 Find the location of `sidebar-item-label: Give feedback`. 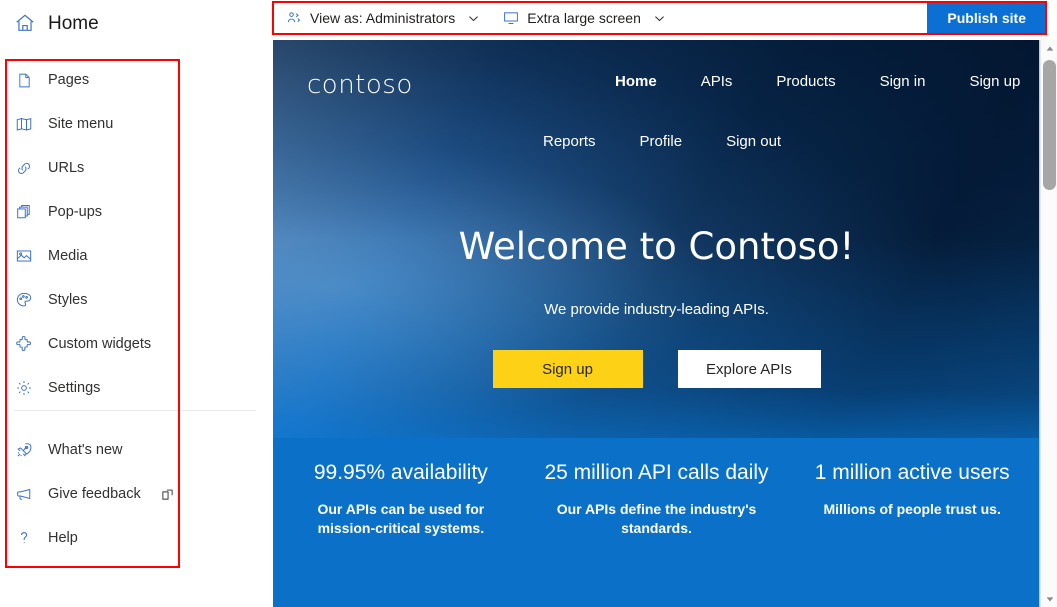

sidebar-item-label: Give feedback is located at coordinates (94, 494).